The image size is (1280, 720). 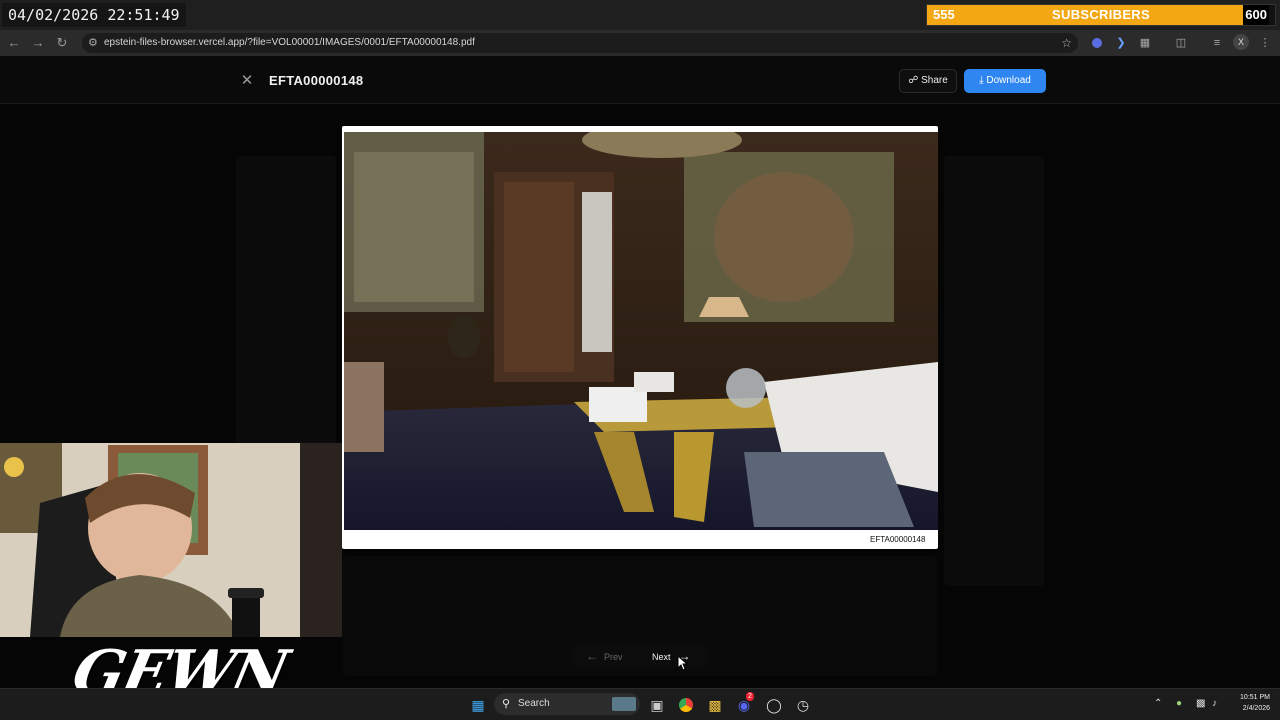 I want to click on windows-start-icon: ▦, so click(x=478, y=705).